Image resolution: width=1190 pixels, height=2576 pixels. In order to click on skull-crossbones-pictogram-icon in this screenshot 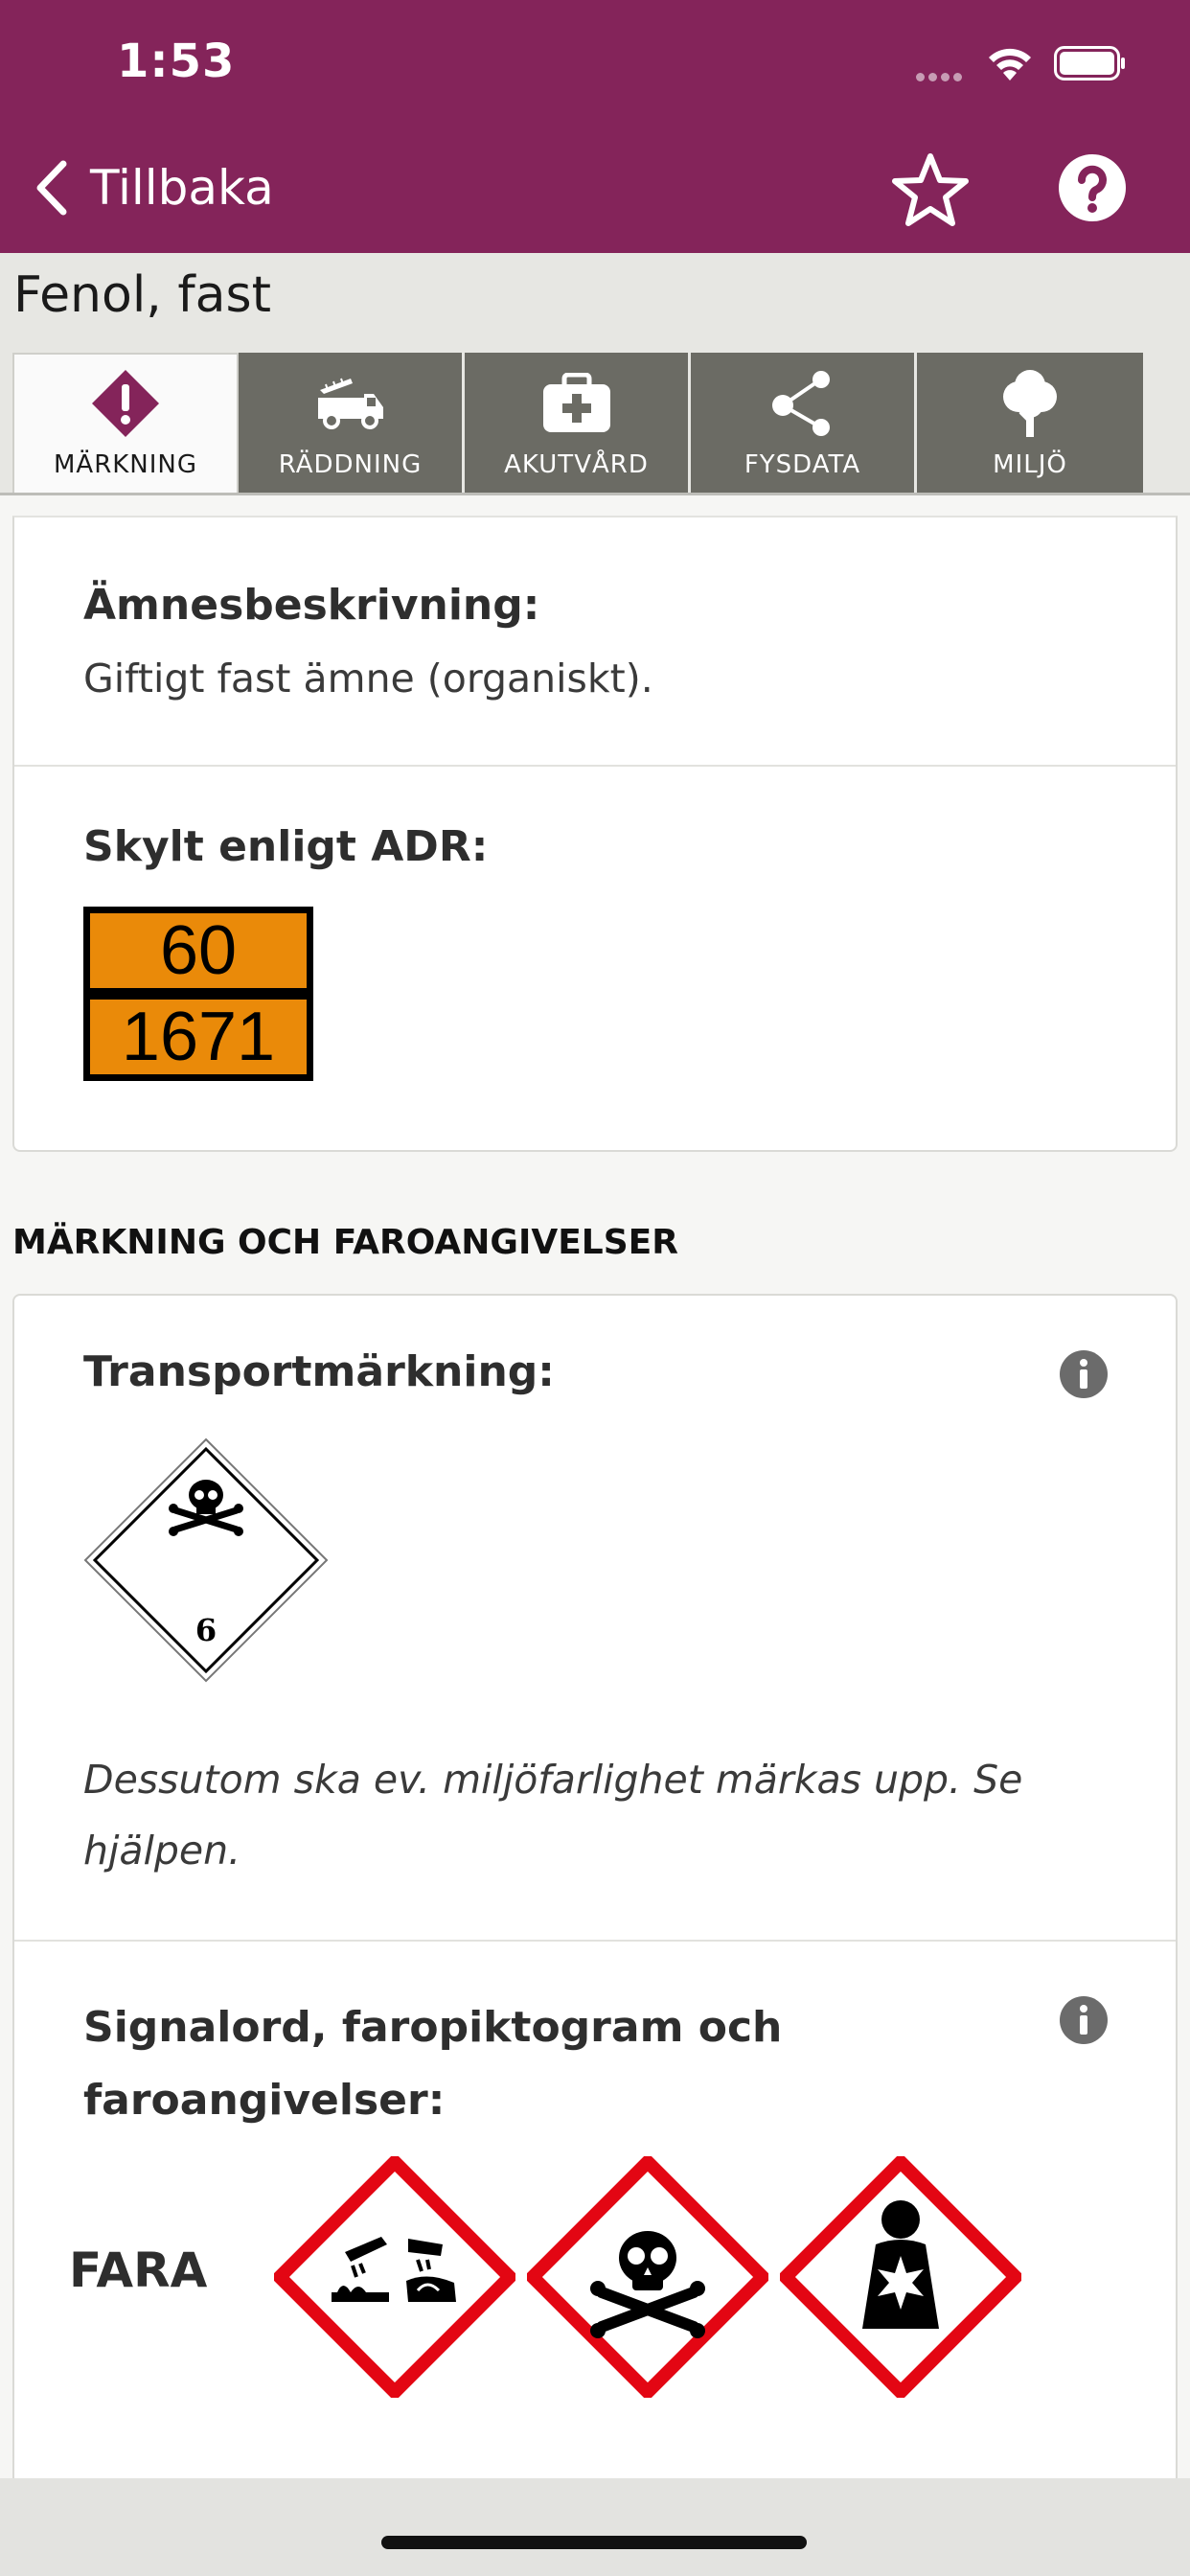, I will do `click(648, 2277)`.